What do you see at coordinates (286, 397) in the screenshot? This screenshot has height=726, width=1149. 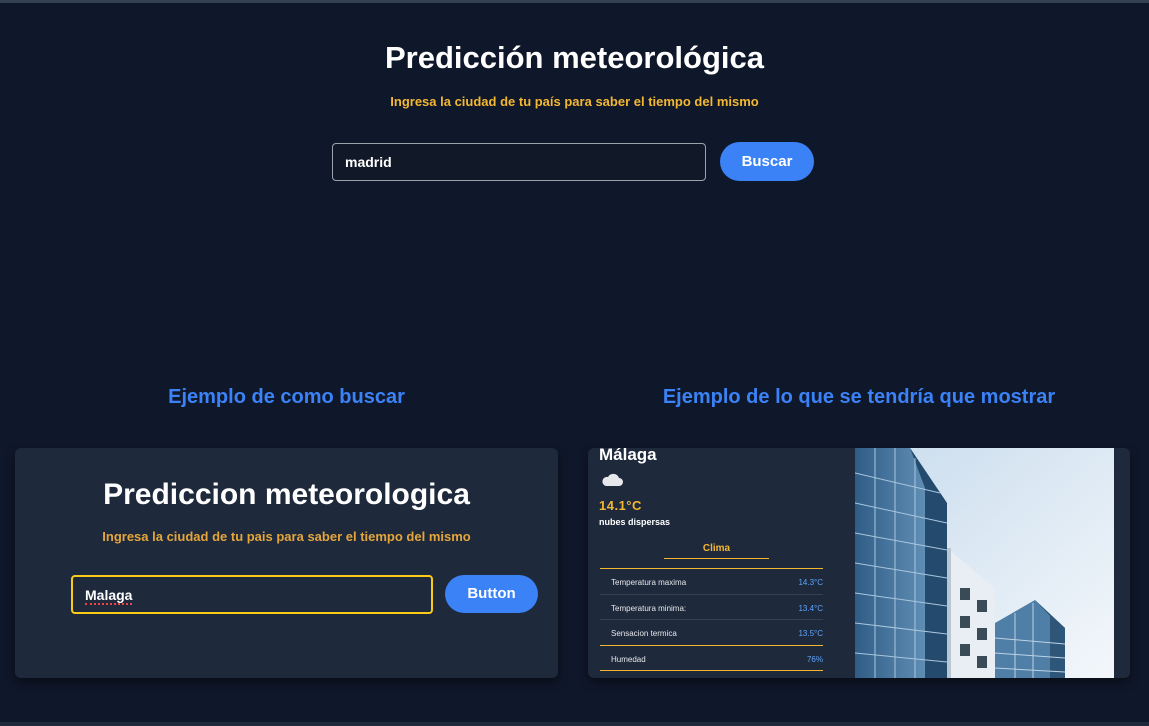 I see `search-example-heading: Ejemplo de como buscar` at bounding box center [286, 397].